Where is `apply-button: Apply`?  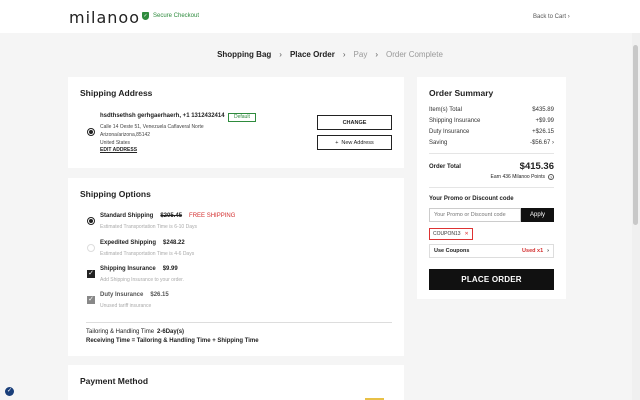 apply-button: Apply is located at coordinates (537, 215).